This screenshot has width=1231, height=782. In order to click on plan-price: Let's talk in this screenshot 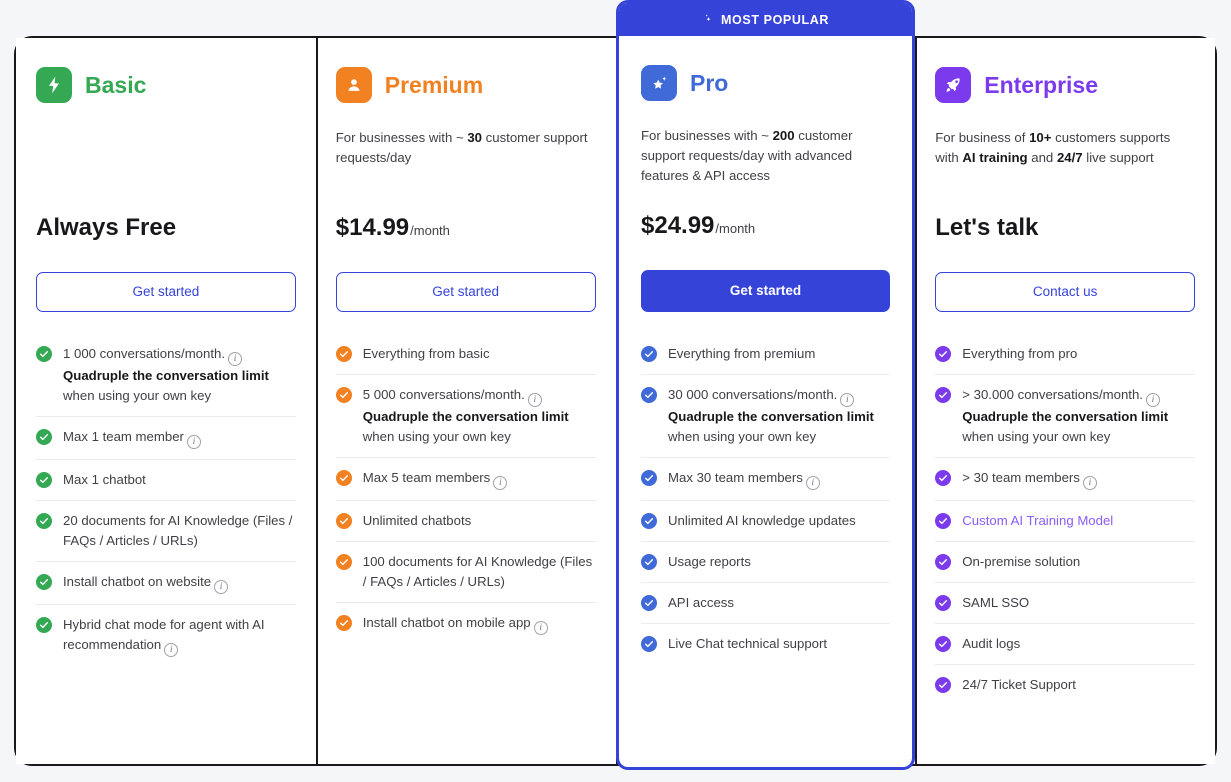, I will do `click(1065, 234)`.